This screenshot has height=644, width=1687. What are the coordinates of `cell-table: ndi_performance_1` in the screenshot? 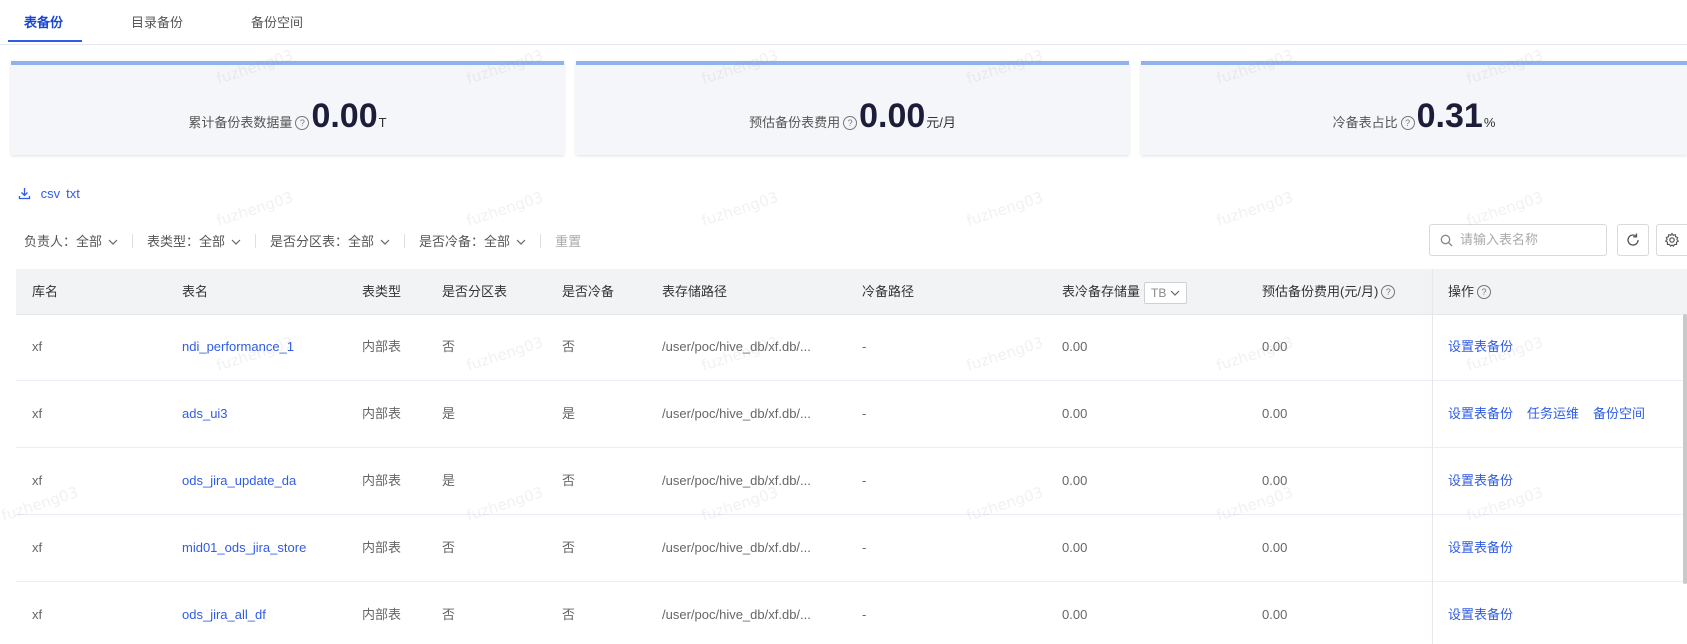 It's located at (238, 347).